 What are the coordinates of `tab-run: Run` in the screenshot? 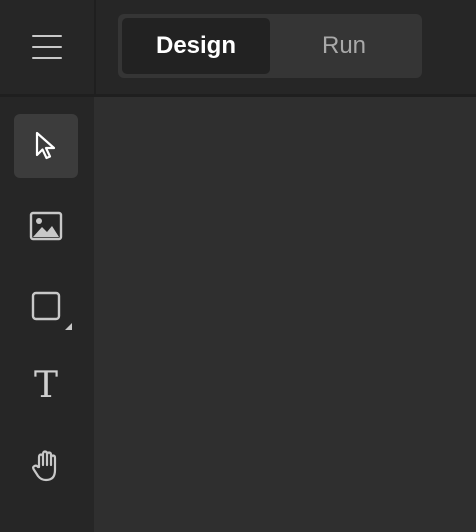 It's located at (344, 46).